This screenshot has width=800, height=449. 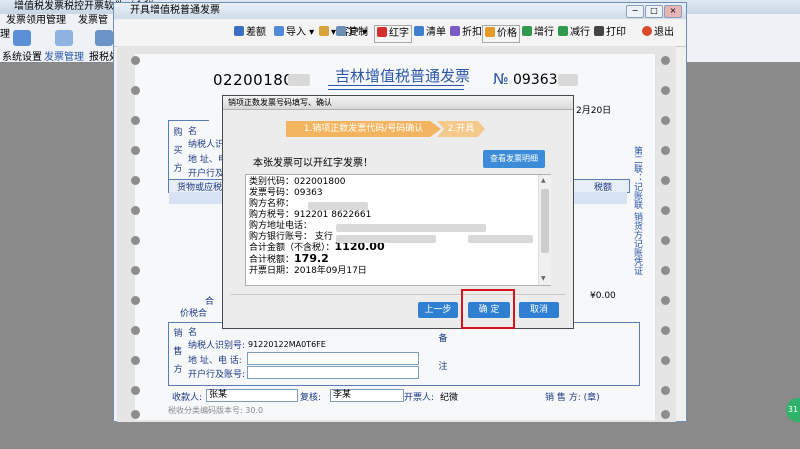 I want to click on tool-price: 价格, so click(x=501, y=34).